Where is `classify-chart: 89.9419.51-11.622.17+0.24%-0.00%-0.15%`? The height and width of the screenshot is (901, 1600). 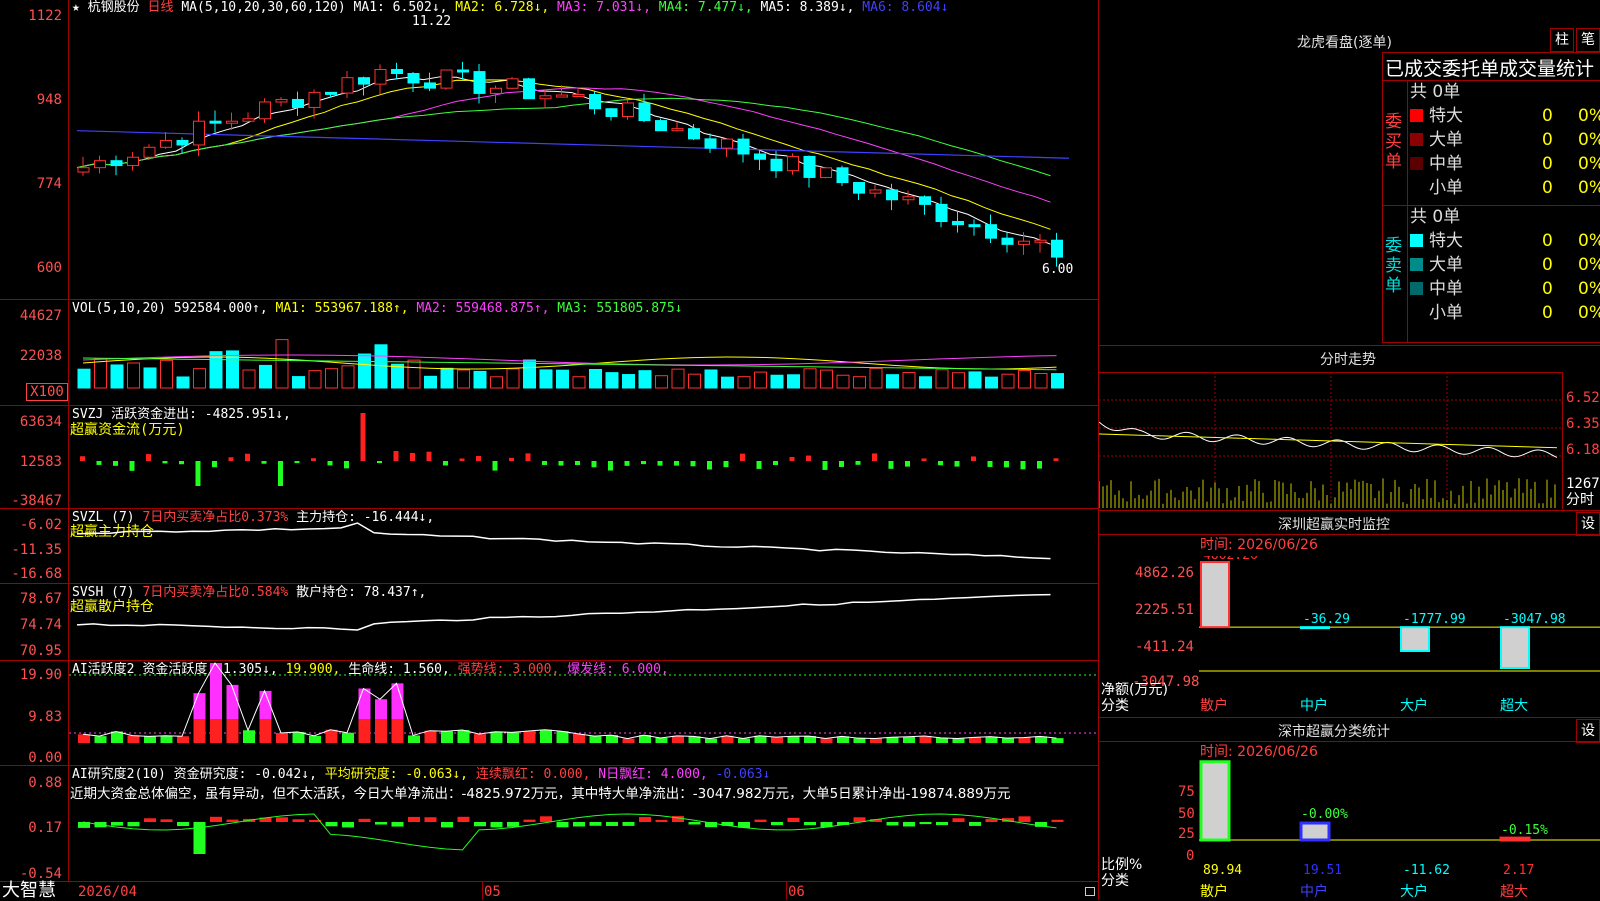
classify-chart: 89.9419.51-11.622.17+0.24%-0.00%-0.15% is located at coordinates (1399, 823).